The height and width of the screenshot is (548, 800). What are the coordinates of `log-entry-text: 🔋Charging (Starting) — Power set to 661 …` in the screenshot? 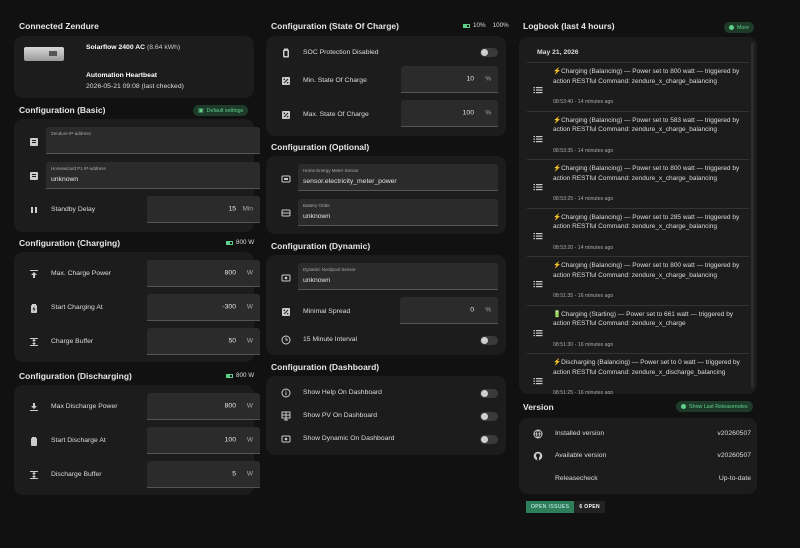 It's located at (643, 319).